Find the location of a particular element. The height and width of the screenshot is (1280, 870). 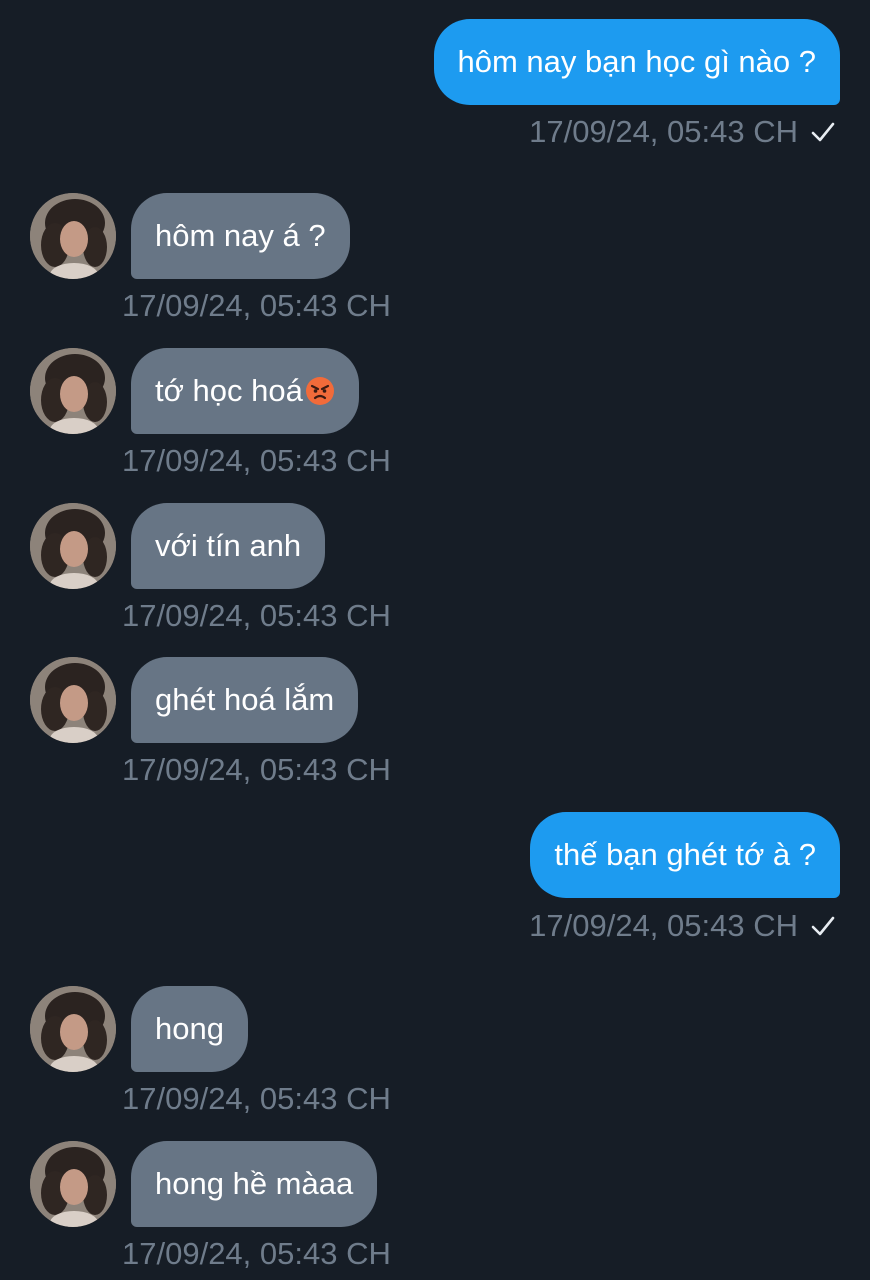

incoming-message-bubble: tớ học hoá is located at coordinates (245, 391).